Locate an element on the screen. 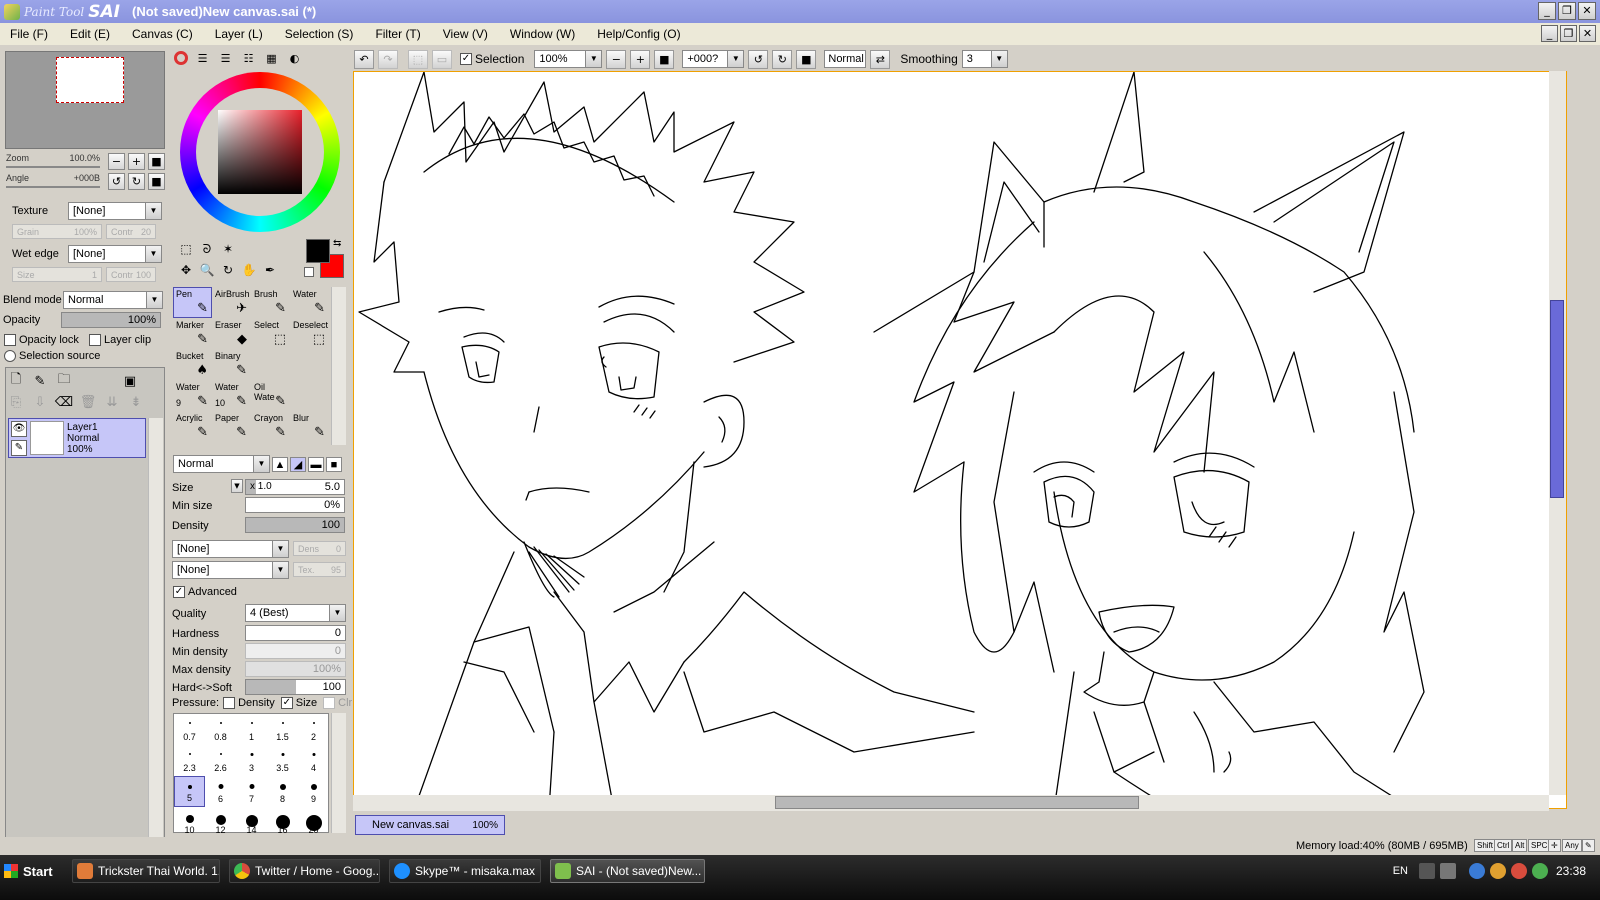 The width and height of the screenshot is (1600, 900). language-indicator: EN is located at coordinates (1400, 871).